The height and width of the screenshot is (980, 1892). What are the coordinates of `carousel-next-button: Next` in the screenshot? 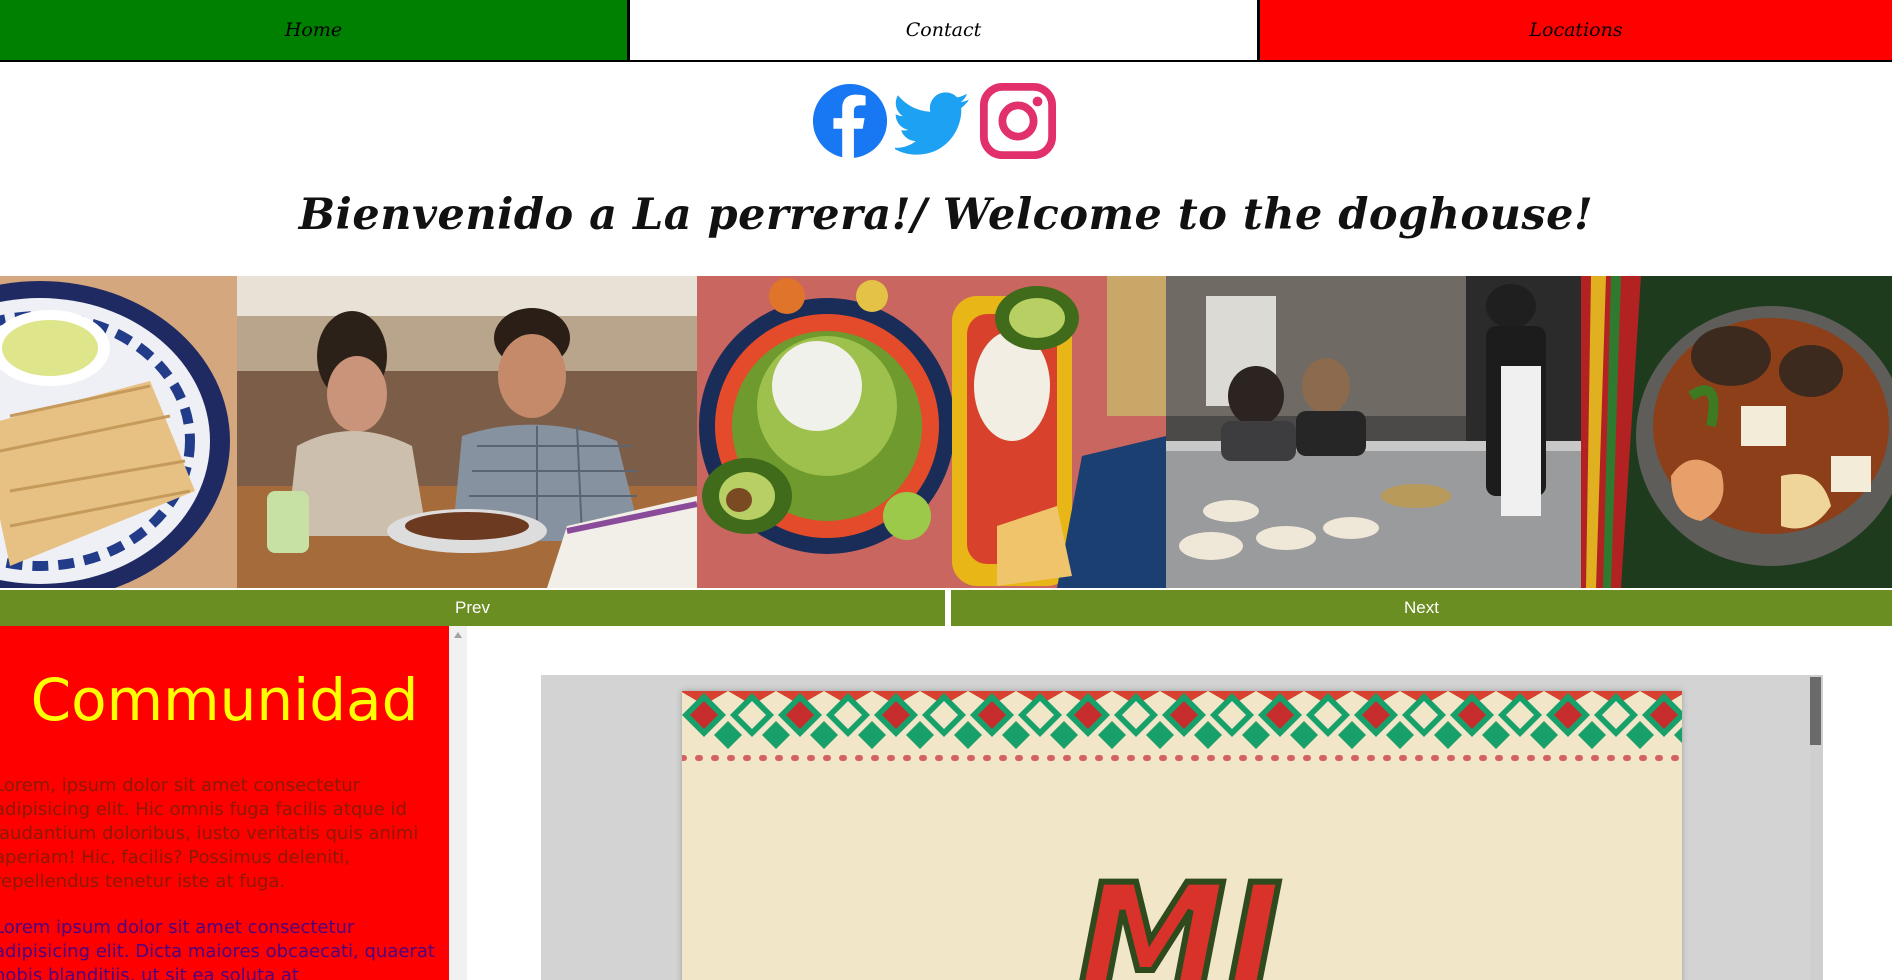 It's located at (1421, 608).